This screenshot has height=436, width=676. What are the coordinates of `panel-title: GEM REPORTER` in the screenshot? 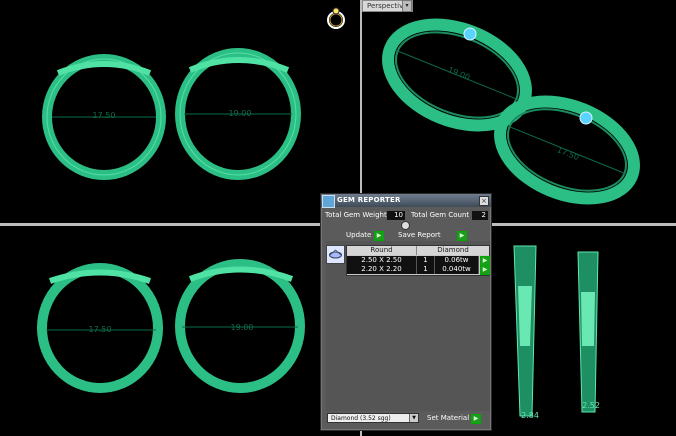 It's located at (369, 200).